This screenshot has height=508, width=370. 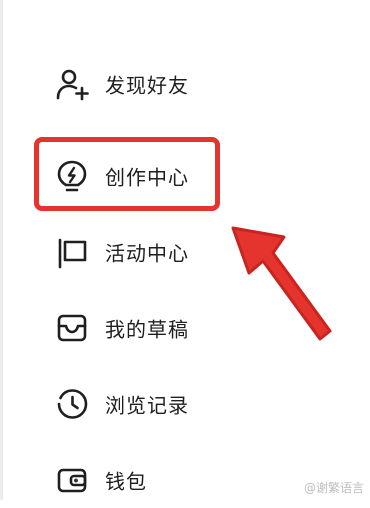 I want to click on menu-item-discover-friends: 发现好友, so click(x=150, y=84).